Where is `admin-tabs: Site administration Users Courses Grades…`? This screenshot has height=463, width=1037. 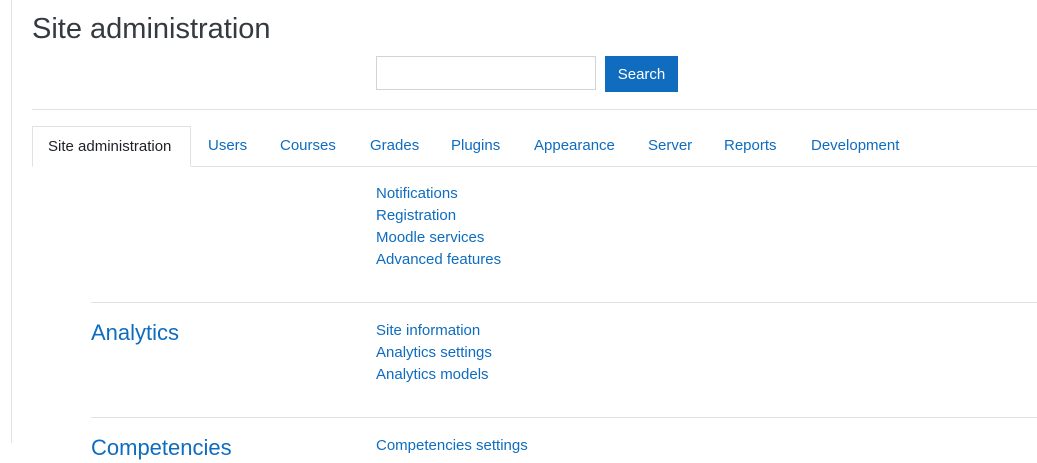
admin-tabs: Site administration Users Courses Grades… is located at coordinates (534, 146).